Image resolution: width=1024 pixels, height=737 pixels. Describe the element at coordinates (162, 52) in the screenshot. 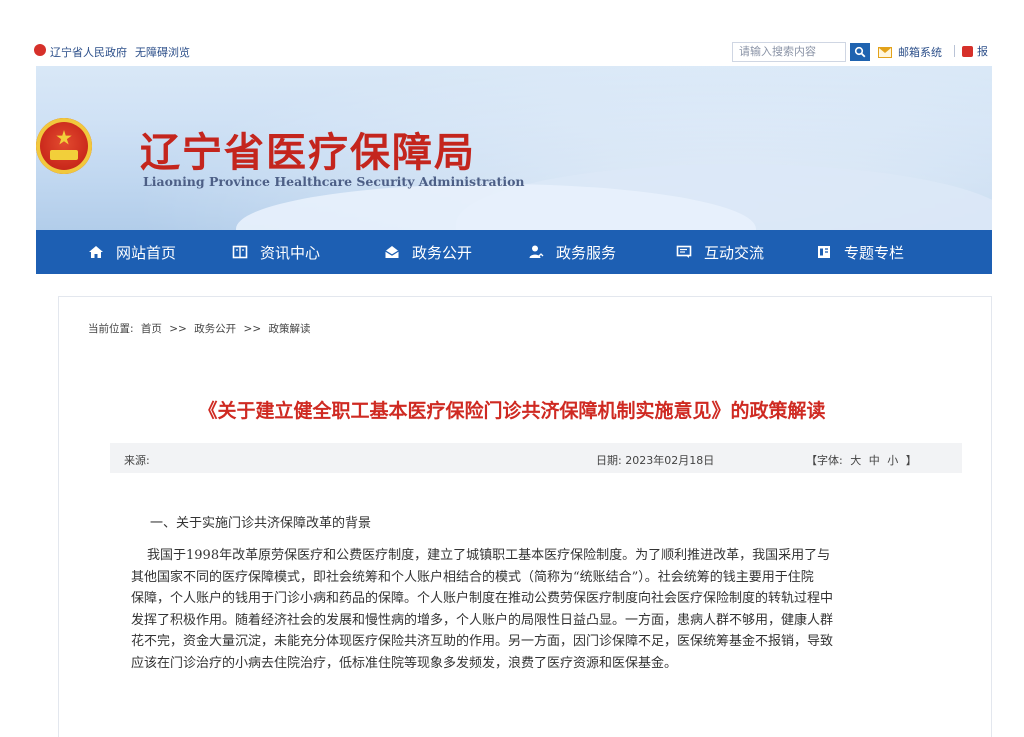

I see `accessibility-link: 无障碍浏览` at that location.